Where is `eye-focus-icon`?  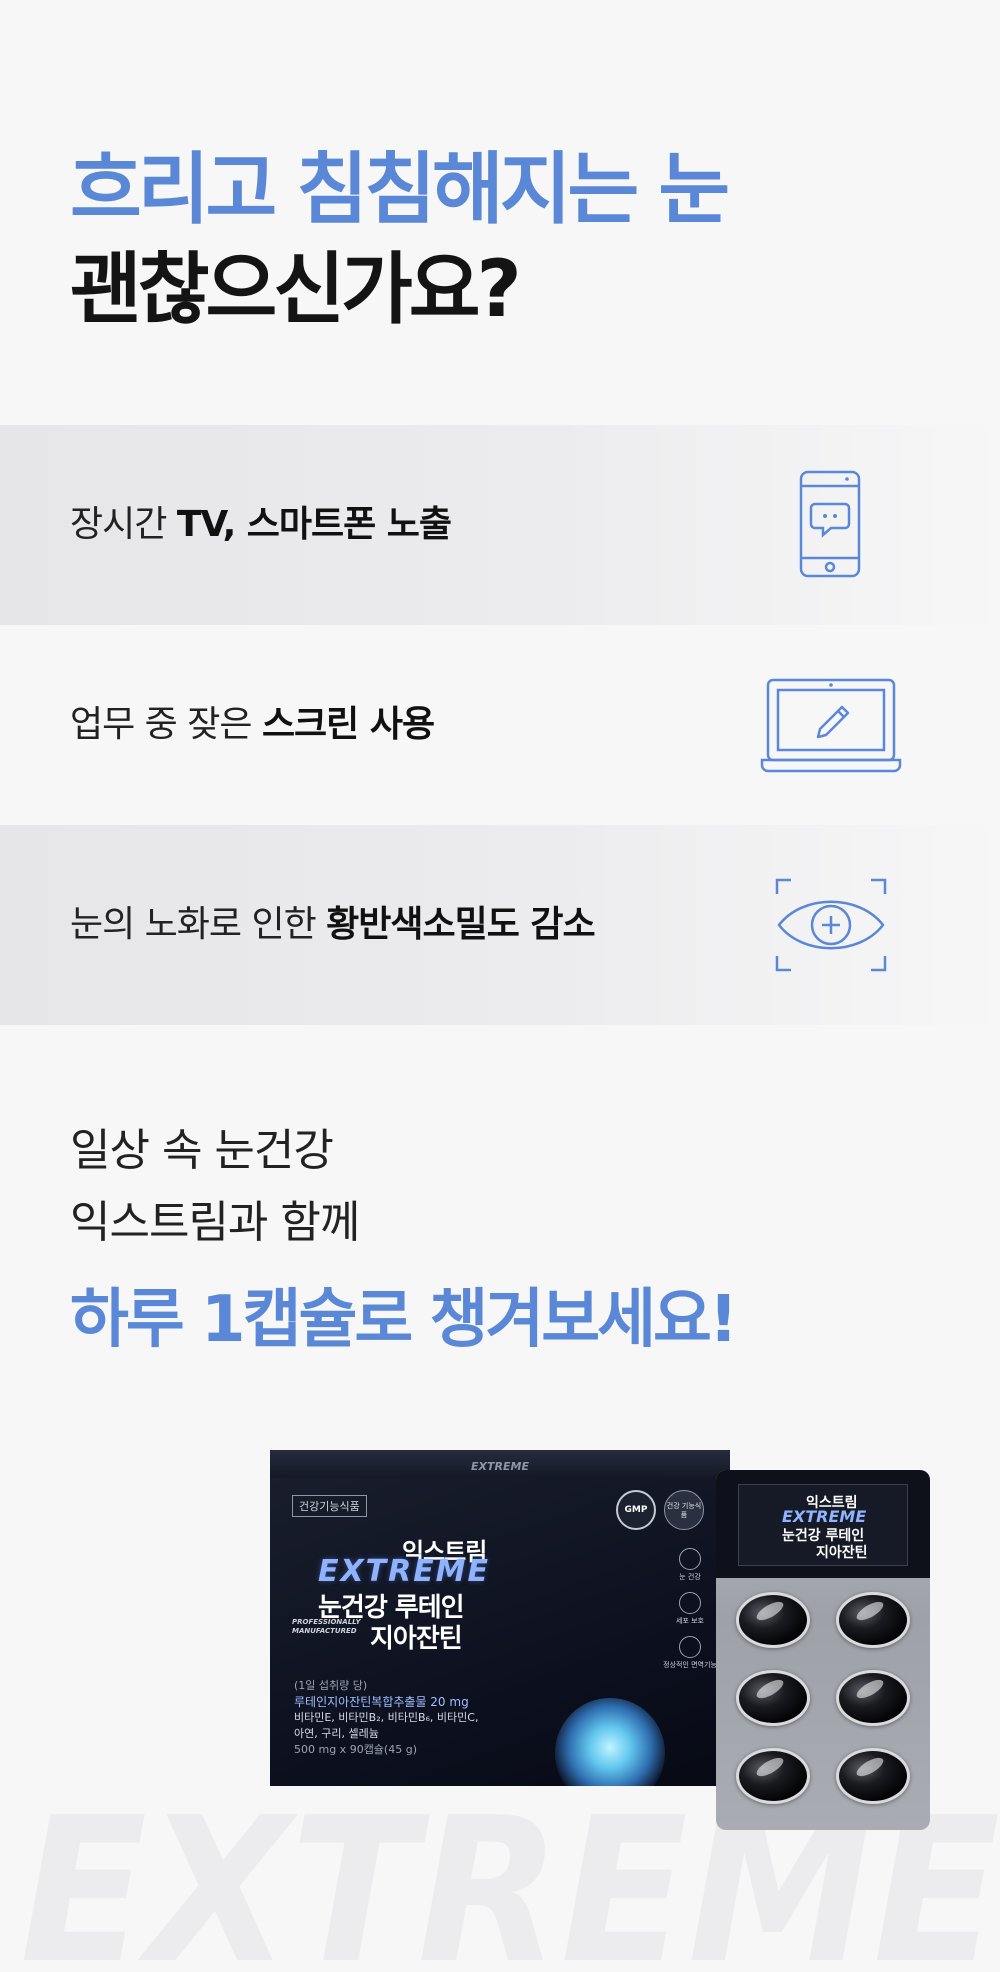 eye-focus-icon is located at coordinates (831, 925).